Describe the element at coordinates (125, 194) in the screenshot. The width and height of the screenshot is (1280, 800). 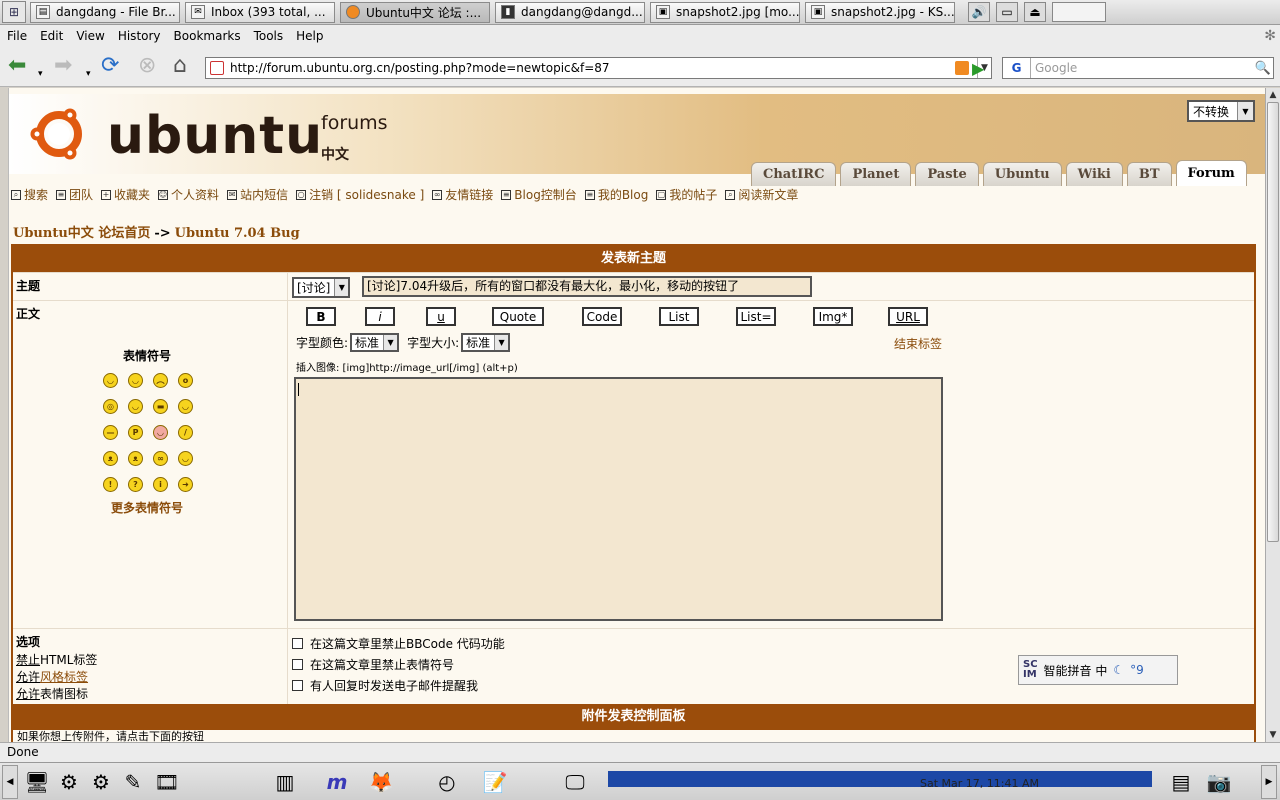
I see `link-favorites: + 收藏夹` at that location.